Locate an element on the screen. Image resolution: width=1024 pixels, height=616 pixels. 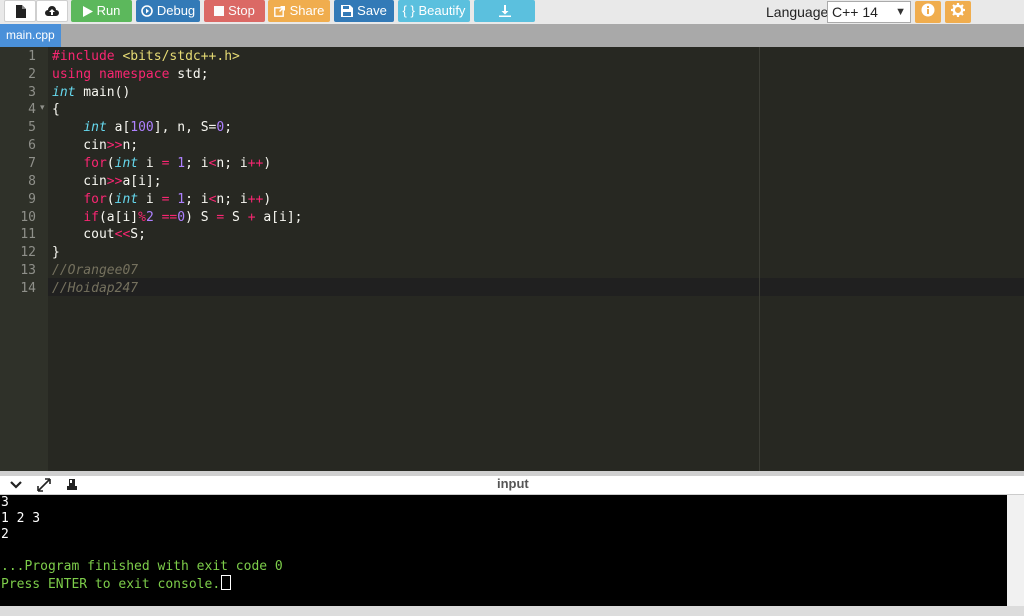
console-prompt-line: Press ENTER to exit console. is located at coordinates (116, 583).